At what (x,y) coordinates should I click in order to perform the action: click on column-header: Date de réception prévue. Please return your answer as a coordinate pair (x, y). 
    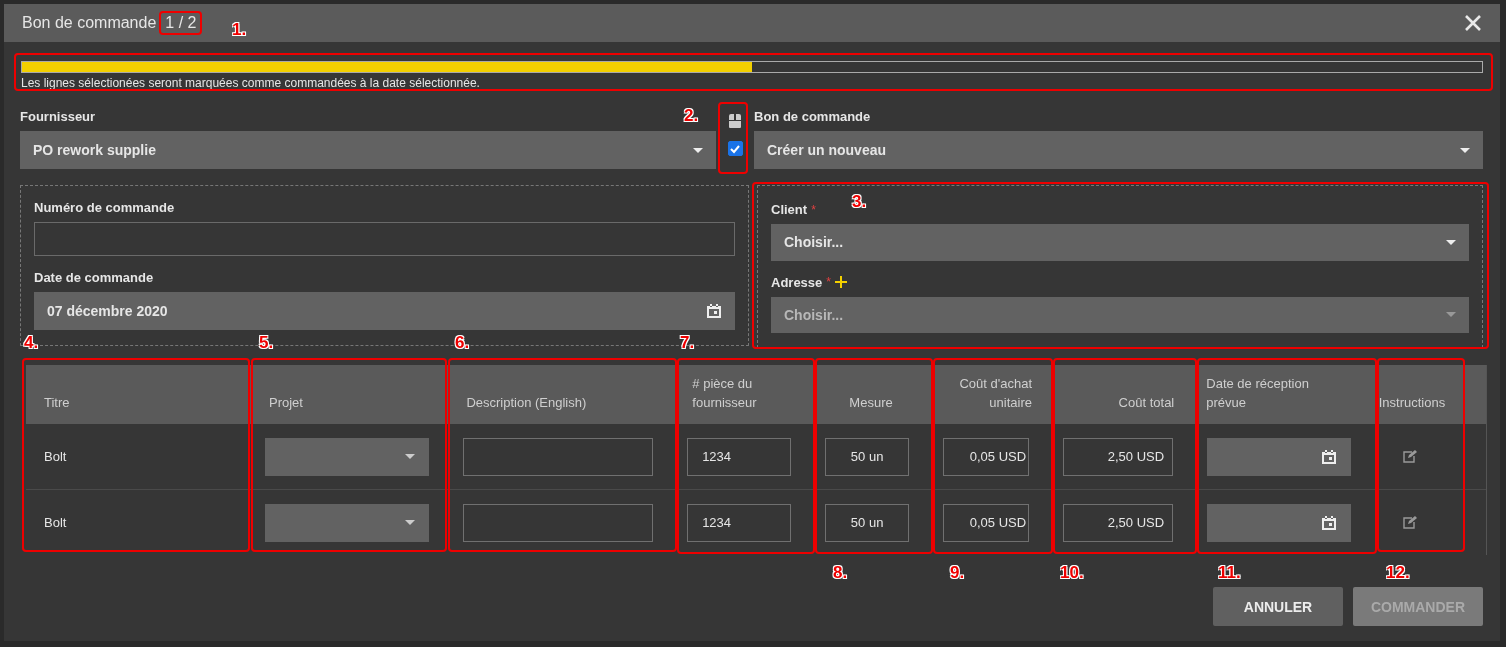
    Looking at the image, I should click on (1258, 393).